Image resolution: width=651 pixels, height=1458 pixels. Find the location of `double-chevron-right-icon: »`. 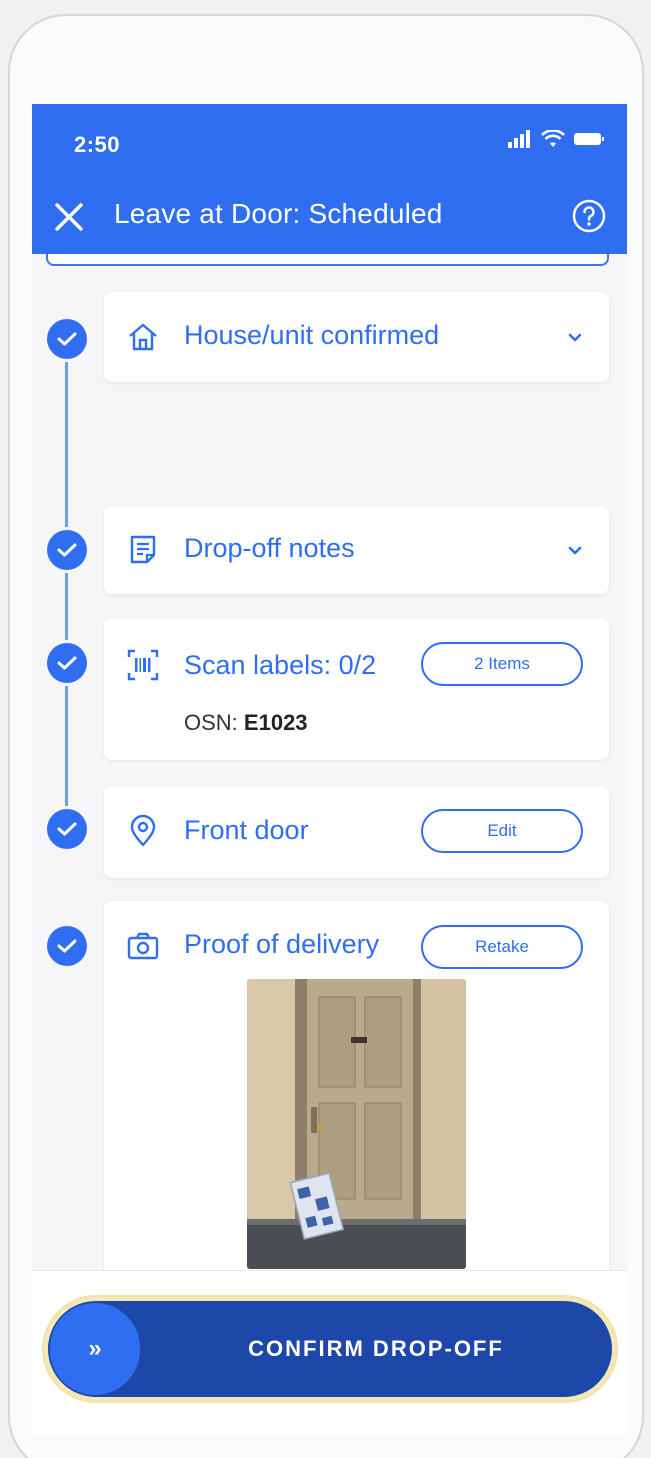

double-chevron-right-icon: » is located at coordinates (95, 1348).